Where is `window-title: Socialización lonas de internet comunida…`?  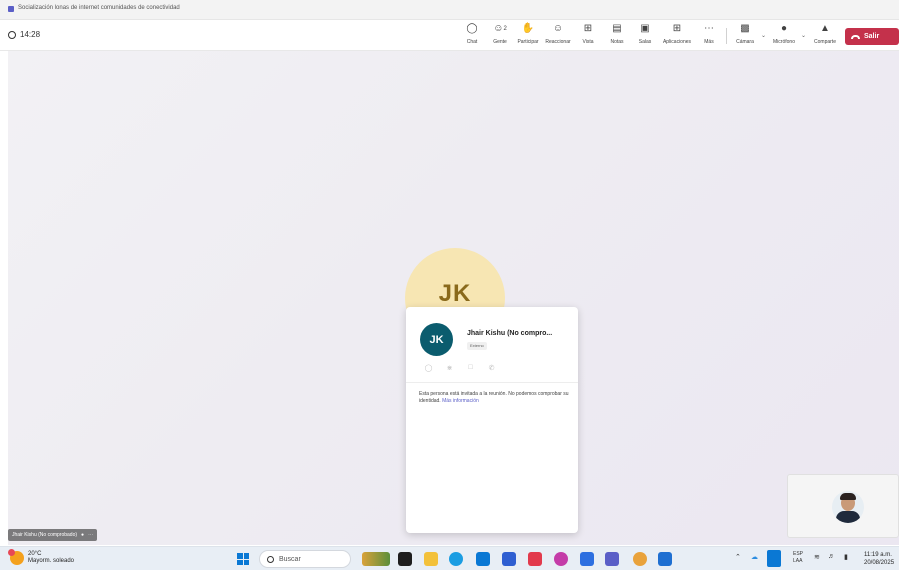
window-title: Socialización lonas de internet comunida… is located at coordinates (99, 8).